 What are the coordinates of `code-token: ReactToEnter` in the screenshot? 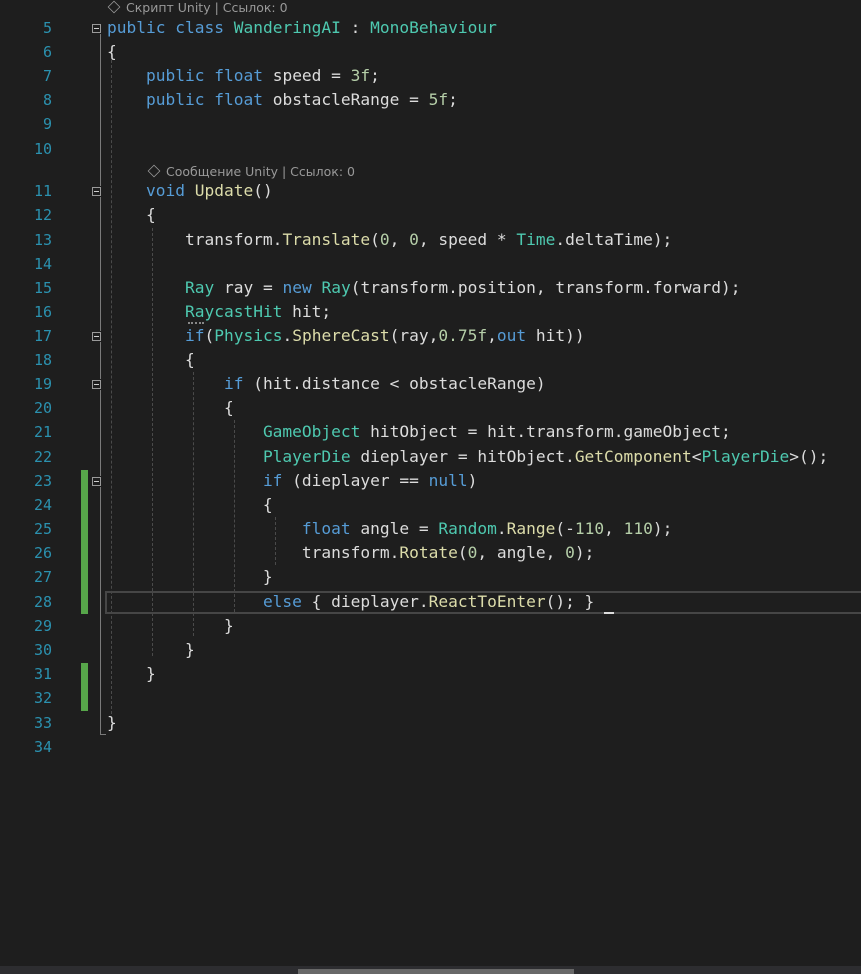 It's located at (487, 601).